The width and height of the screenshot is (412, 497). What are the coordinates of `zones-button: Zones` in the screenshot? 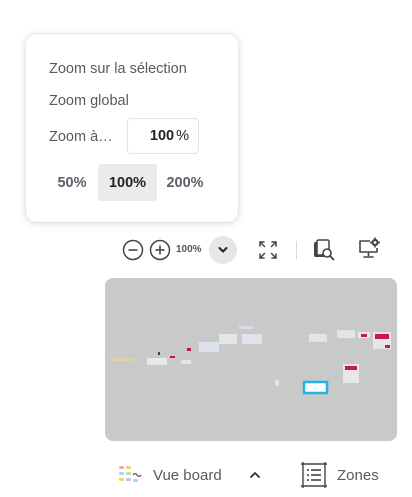 It's located at (339, 475).